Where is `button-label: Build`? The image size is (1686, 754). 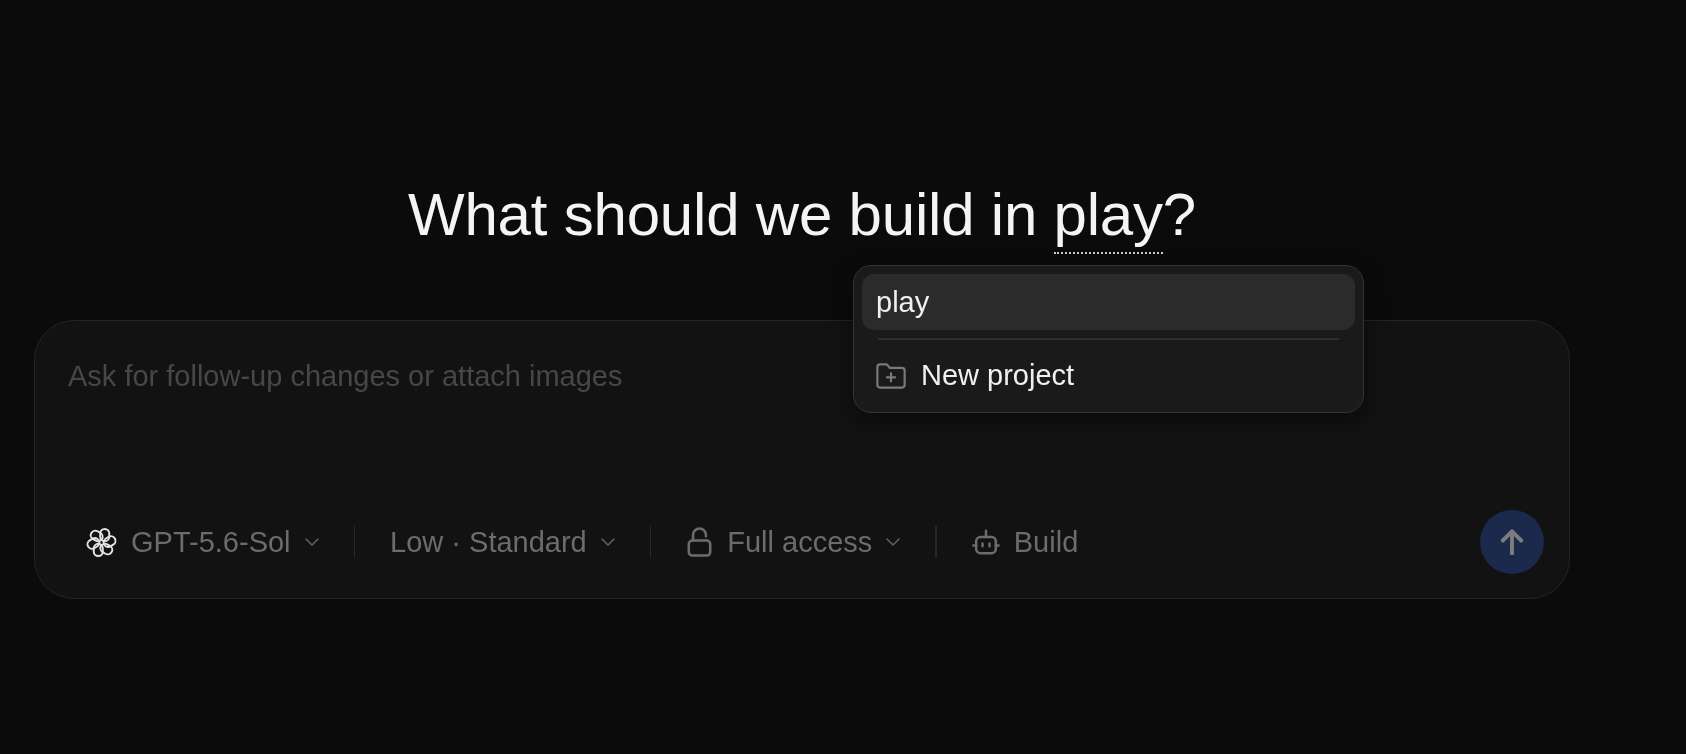 button-label: Build is located at coordinates (1046, 542).